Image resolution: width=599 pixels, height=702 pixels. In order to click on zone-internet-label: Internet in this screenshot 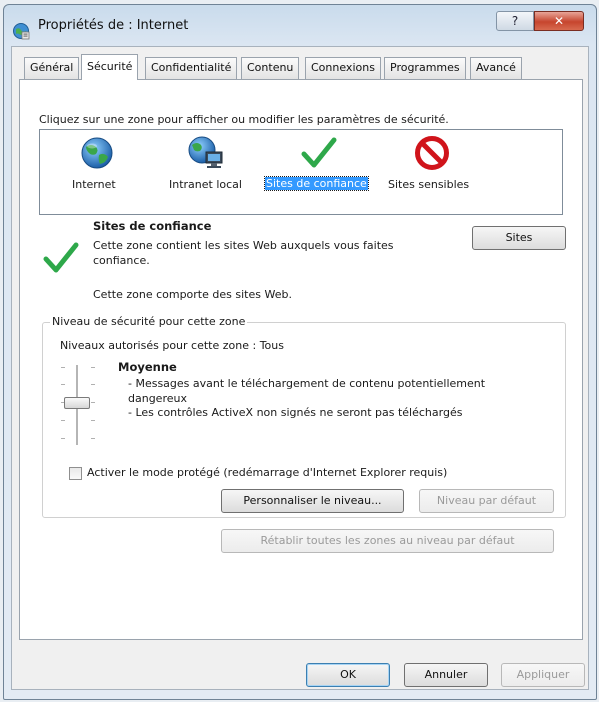, I will do `click(94, 184)`.